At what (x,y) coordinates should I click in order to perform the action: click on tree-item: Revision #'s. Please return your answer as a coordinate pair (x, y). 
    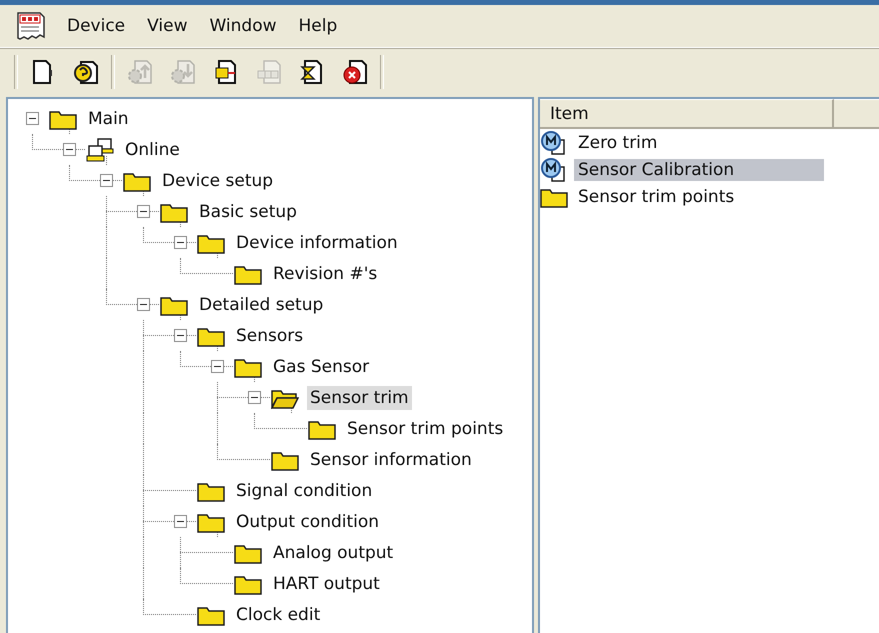
    Looking at the image, I should click on (325, 274).